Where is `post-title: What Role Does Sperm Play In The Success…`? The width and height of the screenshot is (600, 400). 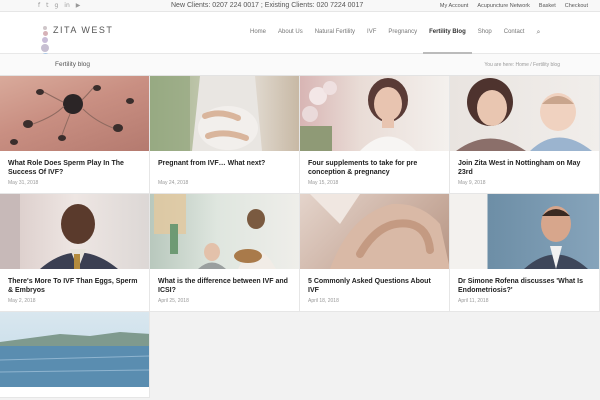
post-title: What Role Does Sperm Play In The Success… is located at coordinates (75, 169).